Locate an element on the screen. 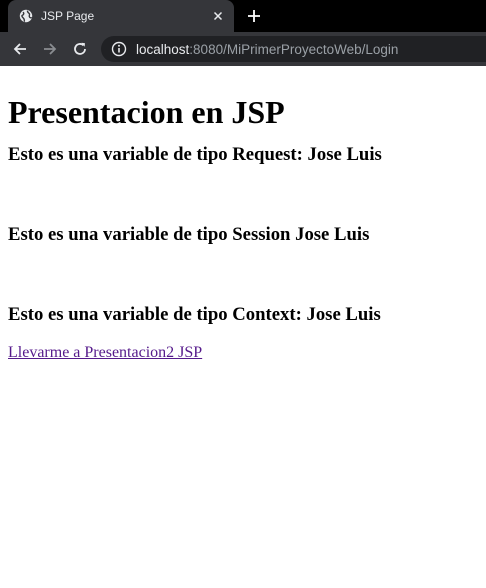 This screenshot has height=588, width=486. forward-button is located at coordinates (50, 49).